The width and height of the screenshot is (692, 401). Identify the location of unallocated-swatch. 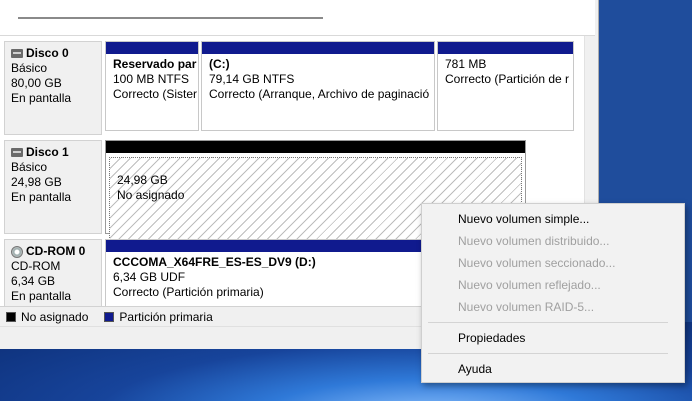
(11, 316).